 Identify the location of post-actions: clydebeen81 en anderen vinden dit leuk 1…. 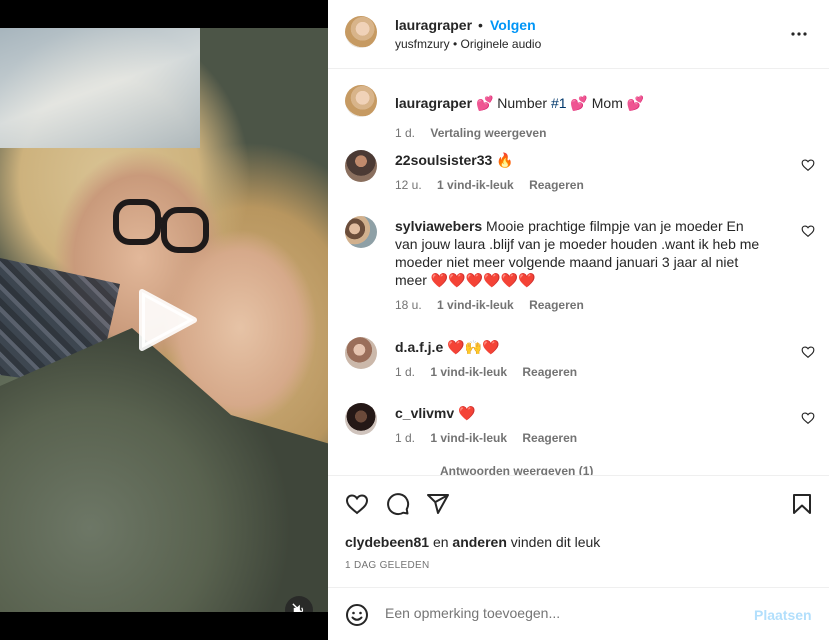
(578, 531).